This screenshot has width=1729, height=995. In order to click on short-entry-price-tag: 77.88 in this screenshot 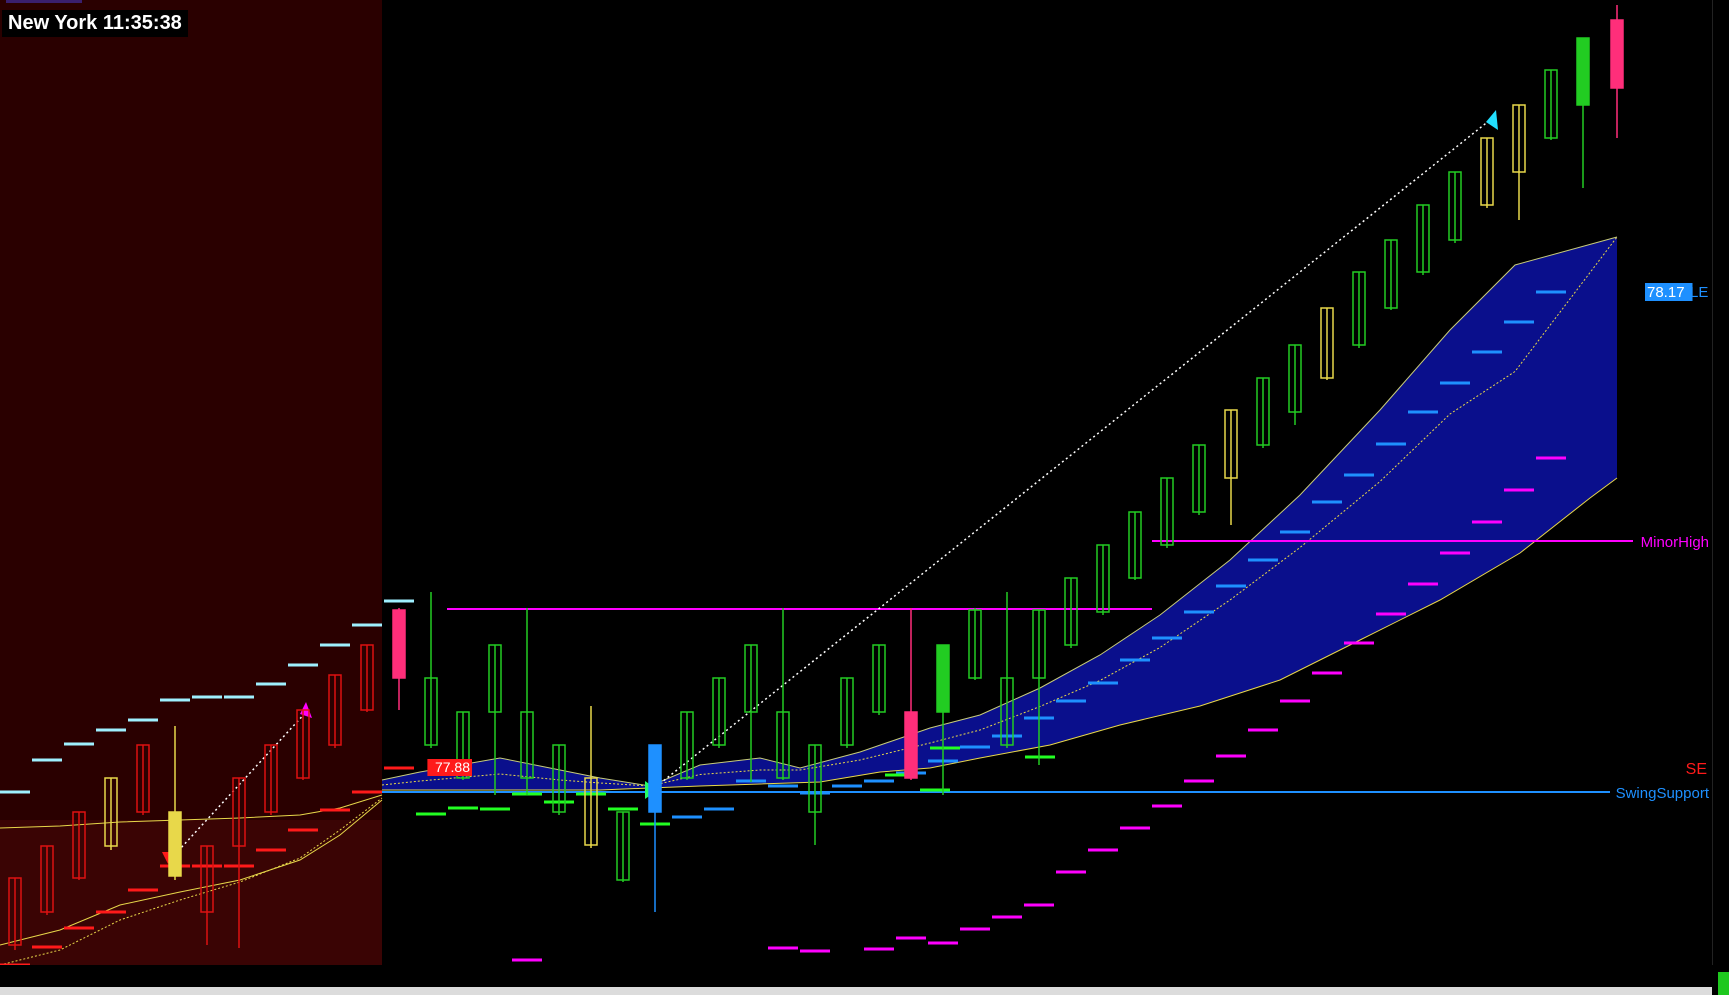, I will do `click(452, 767)`.